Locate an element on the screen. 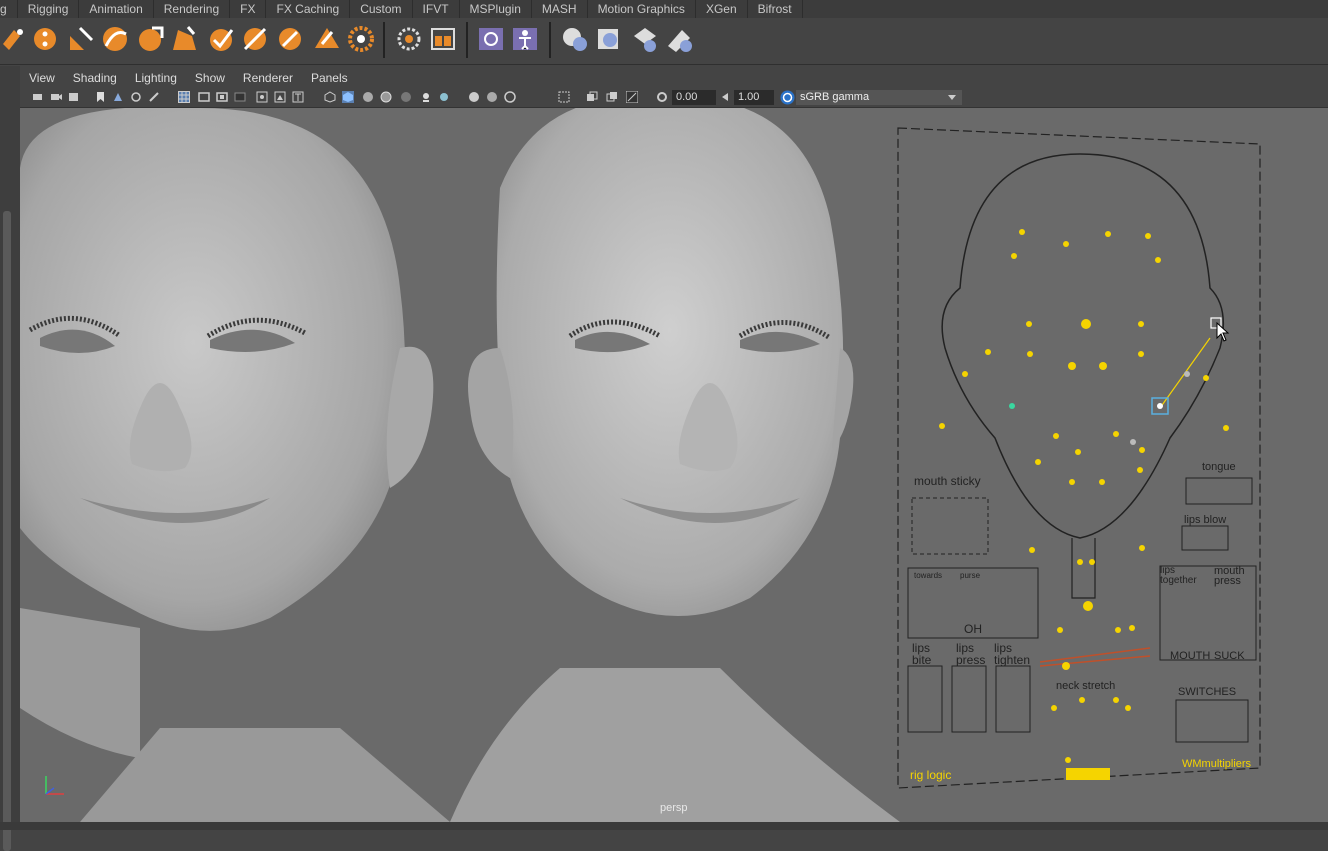  safe-action-icon is located at coordinates (280, 97).